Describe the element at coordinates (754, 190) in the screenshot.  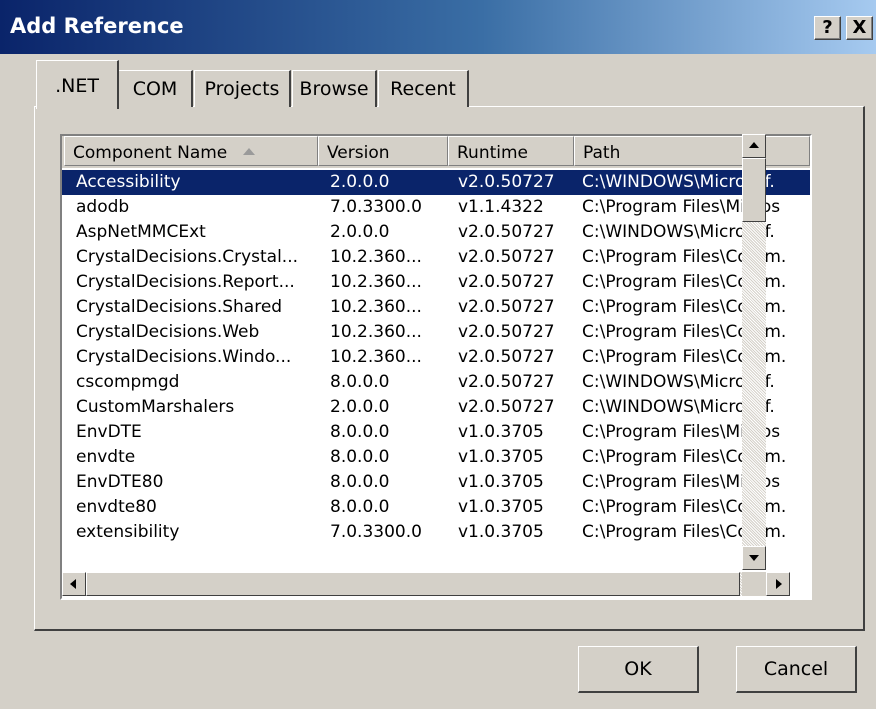
I see `vertical-scroll-thumb` at that location.